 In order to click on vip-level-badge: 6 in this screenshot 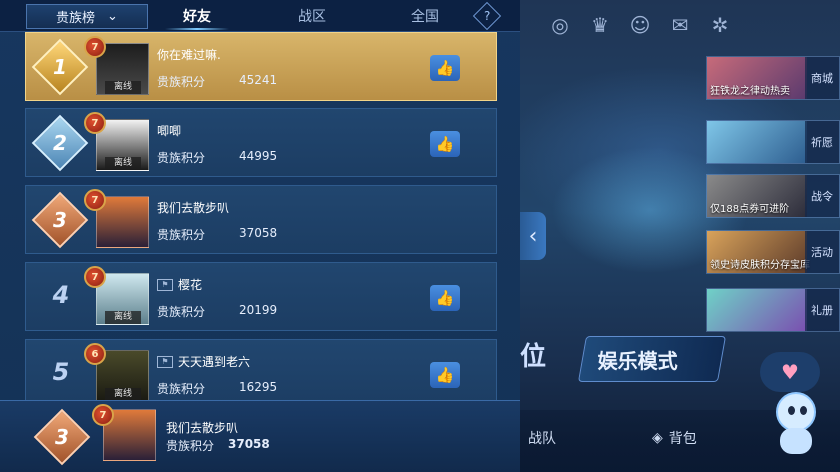, I will do `click(95, 354)`.